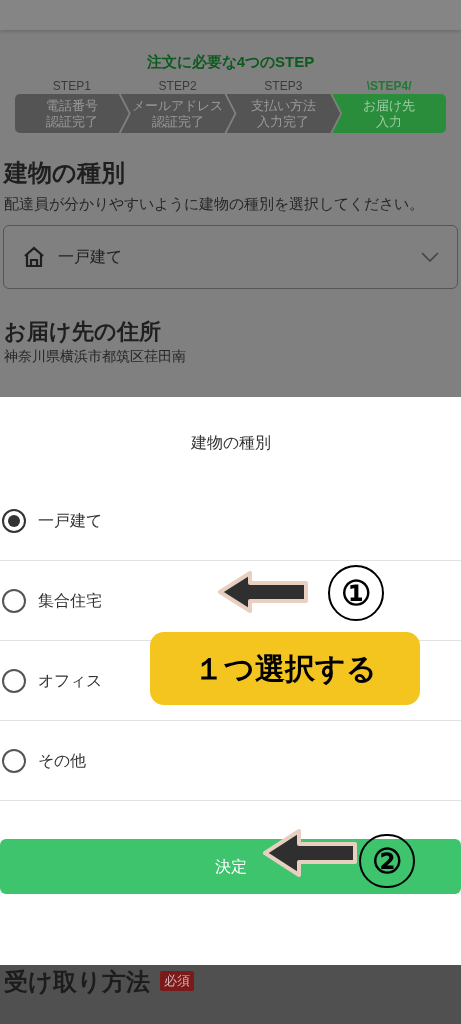 This screenshot has width=461, height=1024. Describe the element at coordinates (177, 86) in the screenshot. I see `step-label: STEP2` at that location.